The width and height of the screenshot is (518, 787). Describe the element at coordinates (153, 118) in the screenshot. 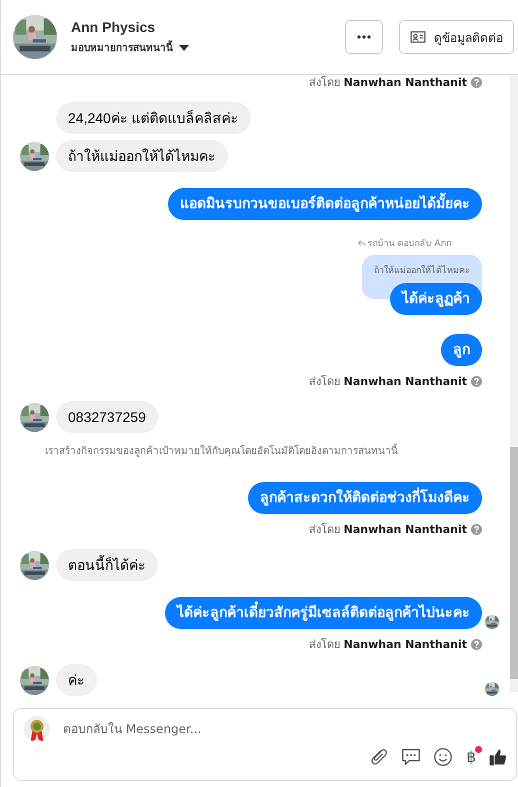

I see `message-bubble: 24,240ค่ะ แต่ติดแบล็คลิสค่ะ` at that location.